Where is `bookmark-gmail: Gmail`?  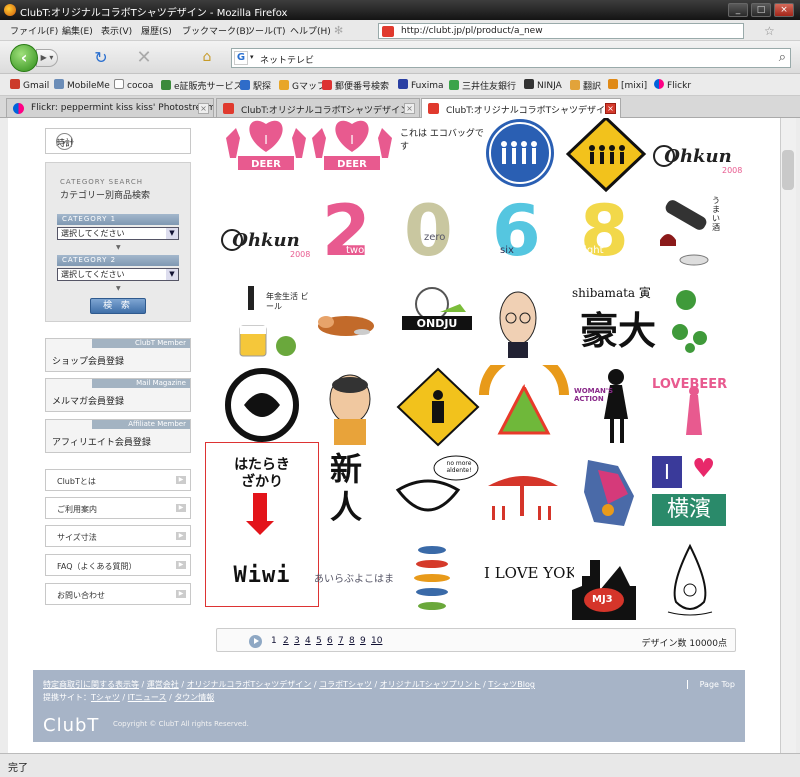 bookmark-gmail: Gmail is located at coordinates (29, 85).